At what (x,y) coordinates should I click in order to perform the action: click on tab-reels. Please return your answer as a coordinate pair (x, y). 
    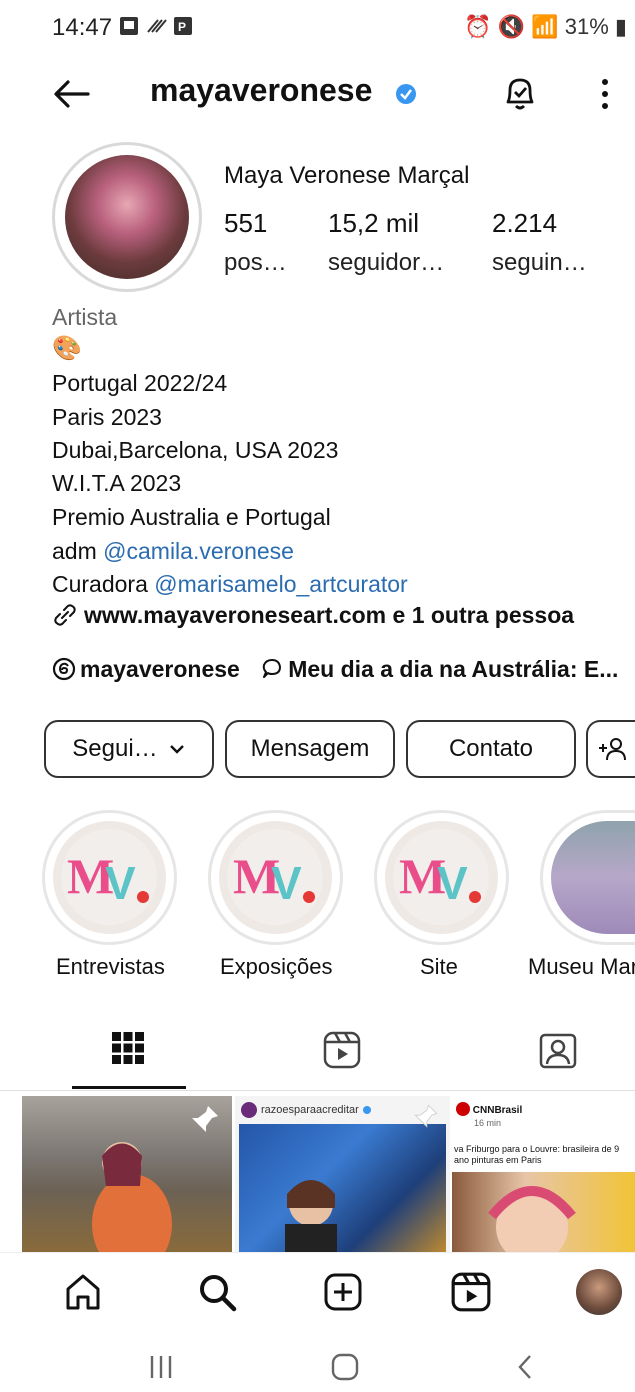
    Looking at the image, I should click on (342, 1052).